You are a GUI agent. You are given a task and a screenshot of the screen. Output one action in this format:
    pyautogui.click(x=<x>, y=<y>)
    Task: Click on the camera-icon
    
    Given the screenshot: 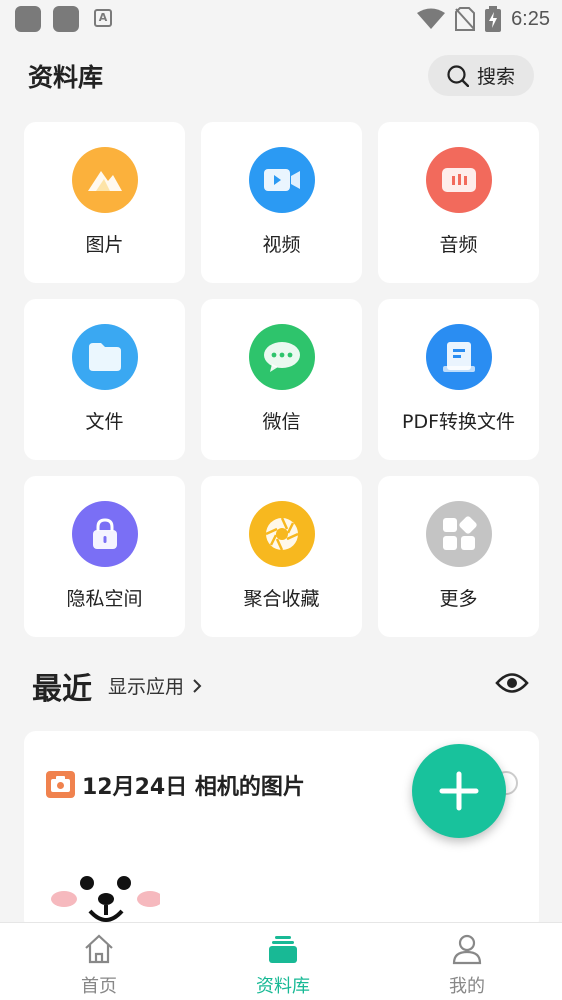 What is the action you would take?
    pyautogui.click(x=60, y=784)
    